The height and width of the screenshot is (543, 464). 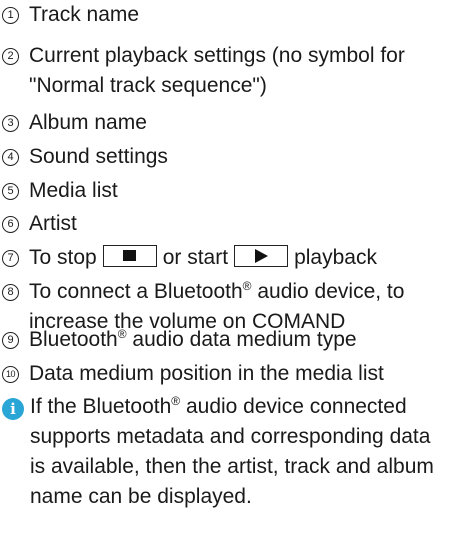 I want to click on legend-item-6: 6 Artist, so click(x=38, y=224).